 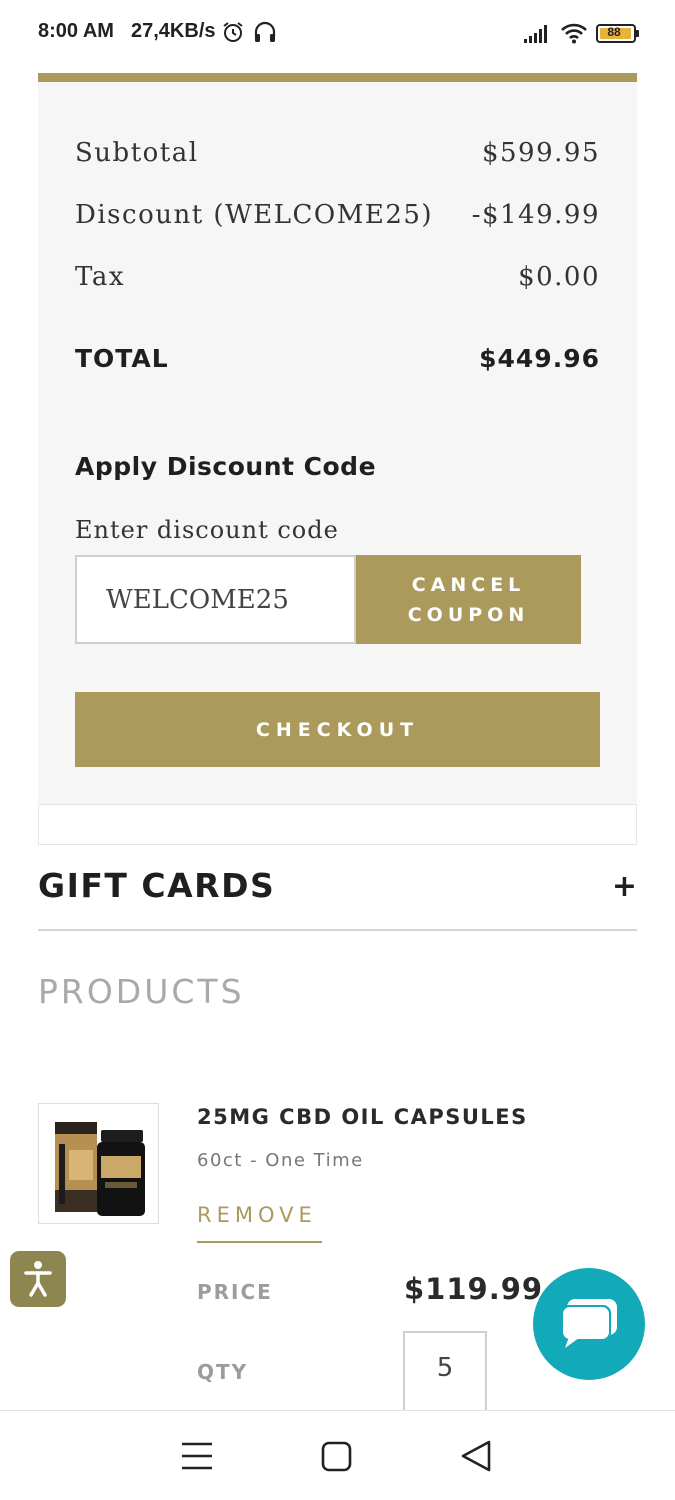 What do you see at coordinates (476, 1456) in the screenshot?
I see `back-icon` at bounding box center [476, 1456].